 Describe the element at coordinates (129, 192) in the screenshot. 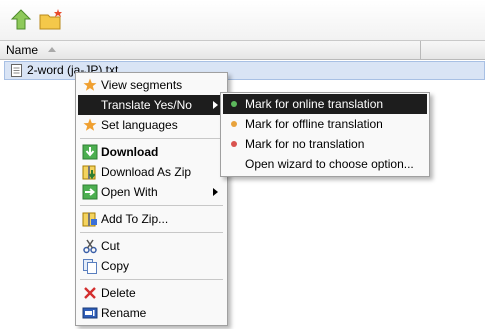

I see `menu-item-label: Open With` at that location.